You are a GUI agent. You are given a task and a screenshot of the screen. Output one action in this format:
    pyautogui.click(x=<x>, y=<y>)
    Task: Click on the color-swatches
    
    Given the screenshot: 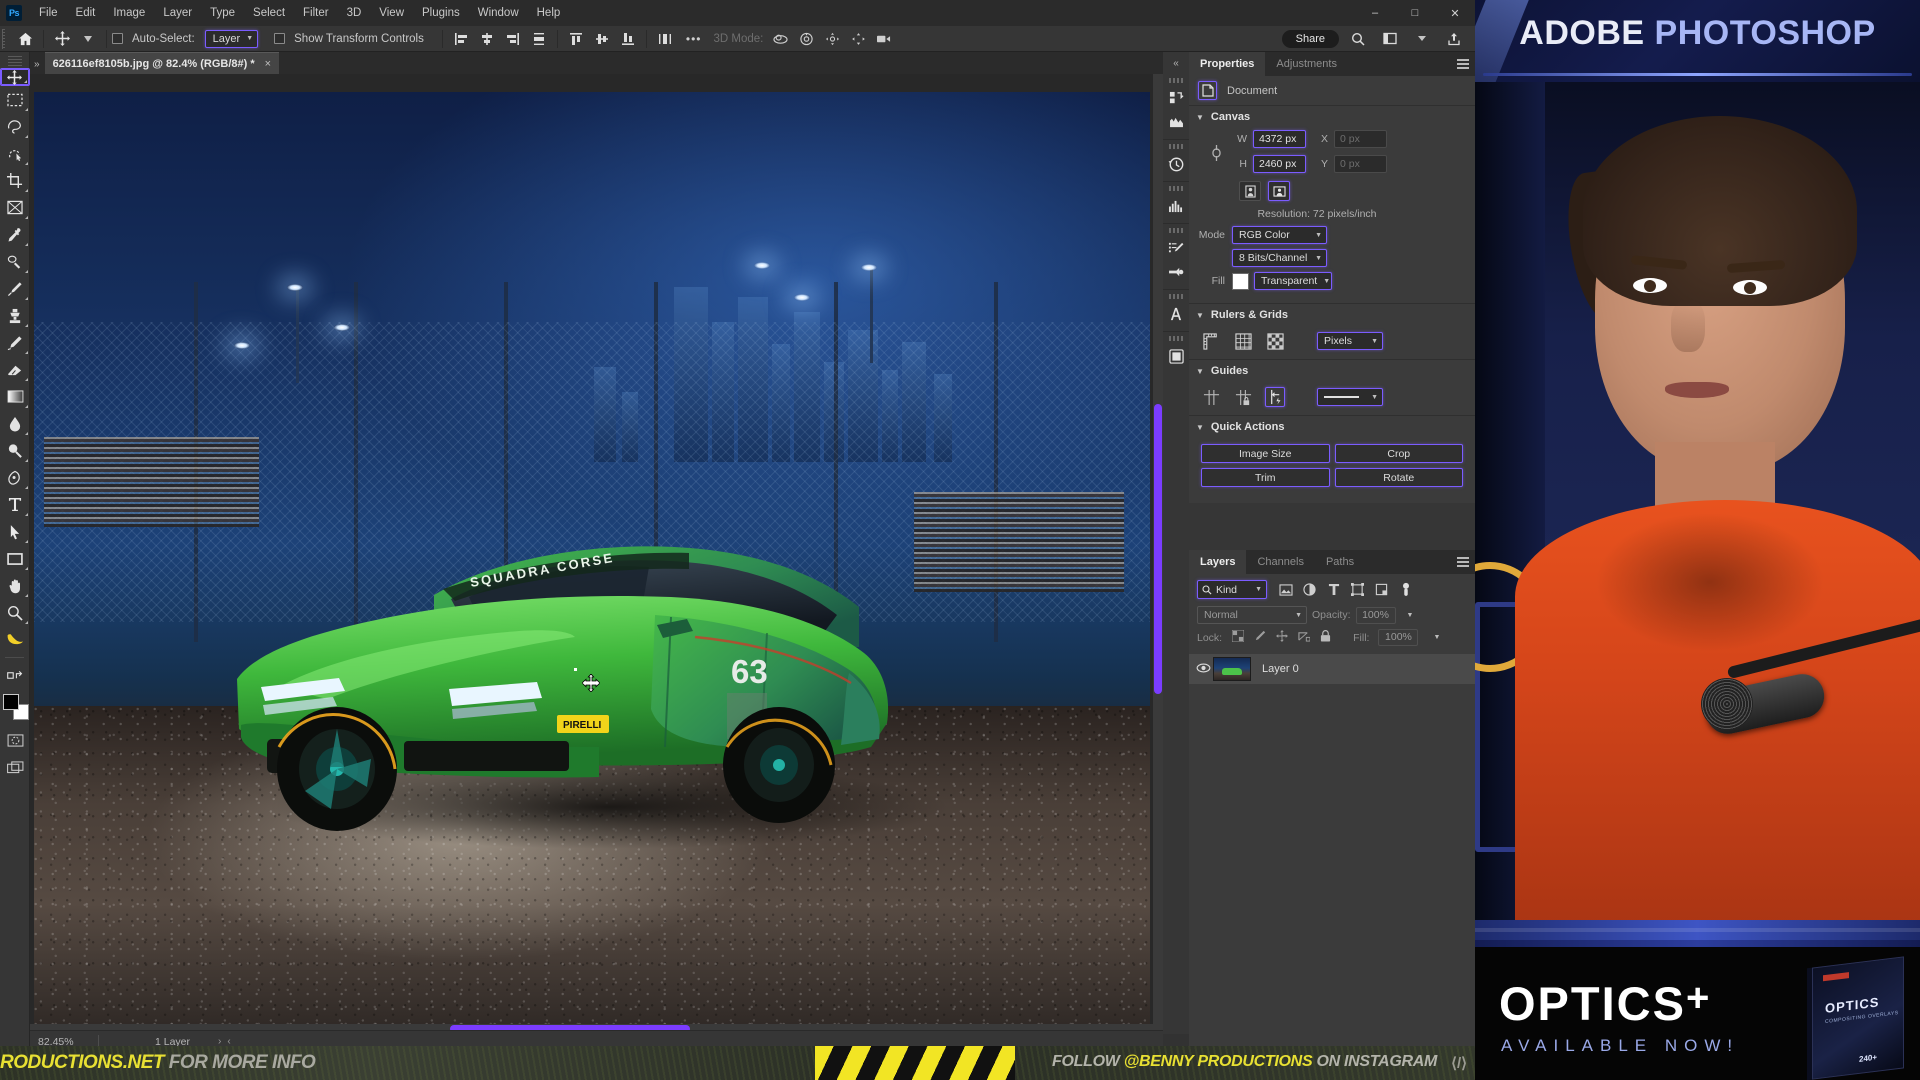 What is the action you would take?
    pyautogui.click(x=15, y=707)
    